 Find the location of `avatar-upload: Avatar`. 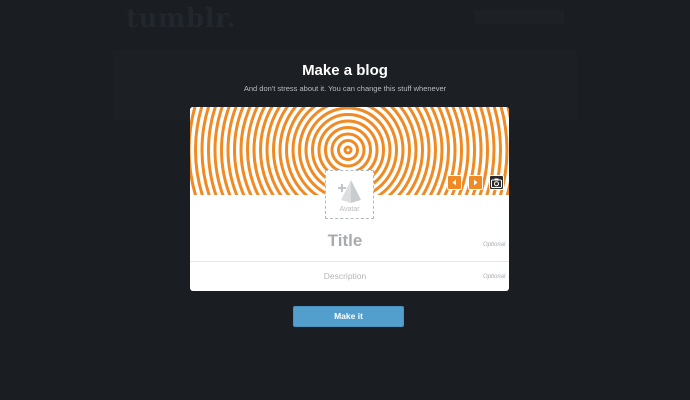

avatar-upload: Avatar is located at coordinates (349, 194).